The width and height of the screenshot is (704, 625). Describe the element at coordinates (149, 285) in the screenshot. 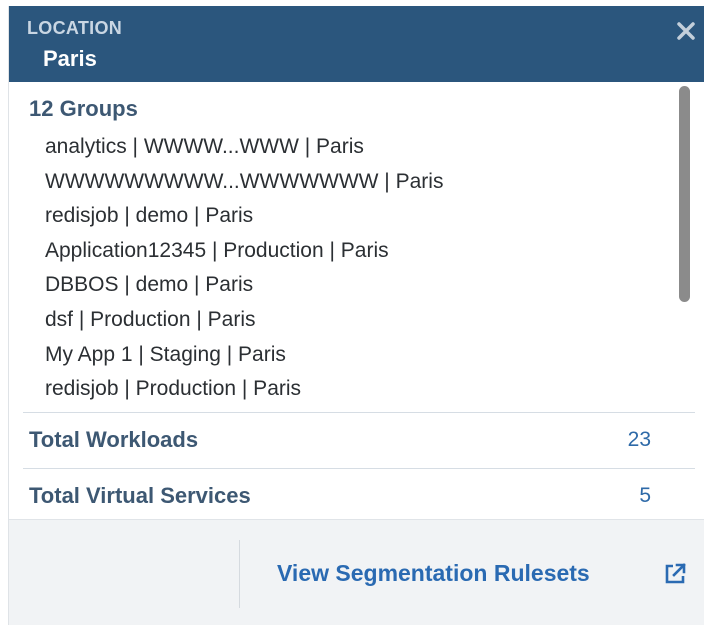

I see `list-item: DBBOS | demo | Paris` at that location.